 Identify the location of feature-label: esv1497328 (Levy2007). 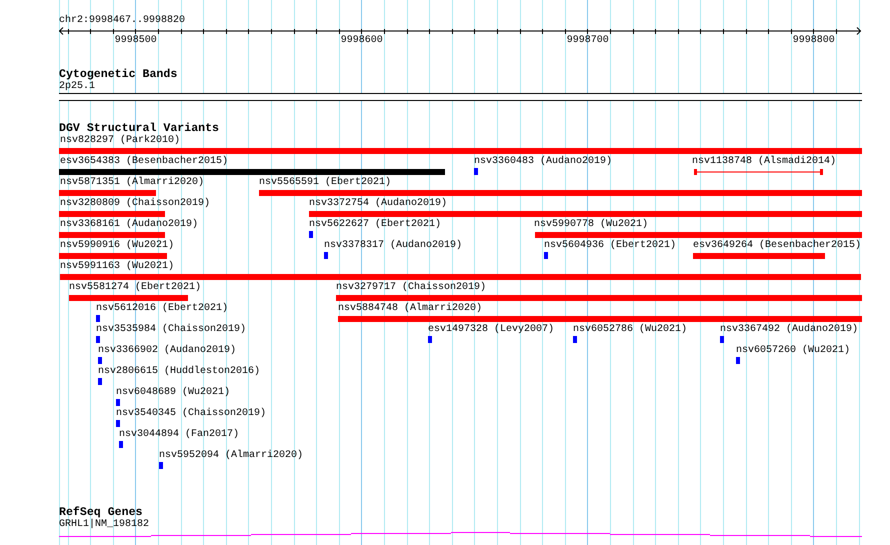
(491, 330).